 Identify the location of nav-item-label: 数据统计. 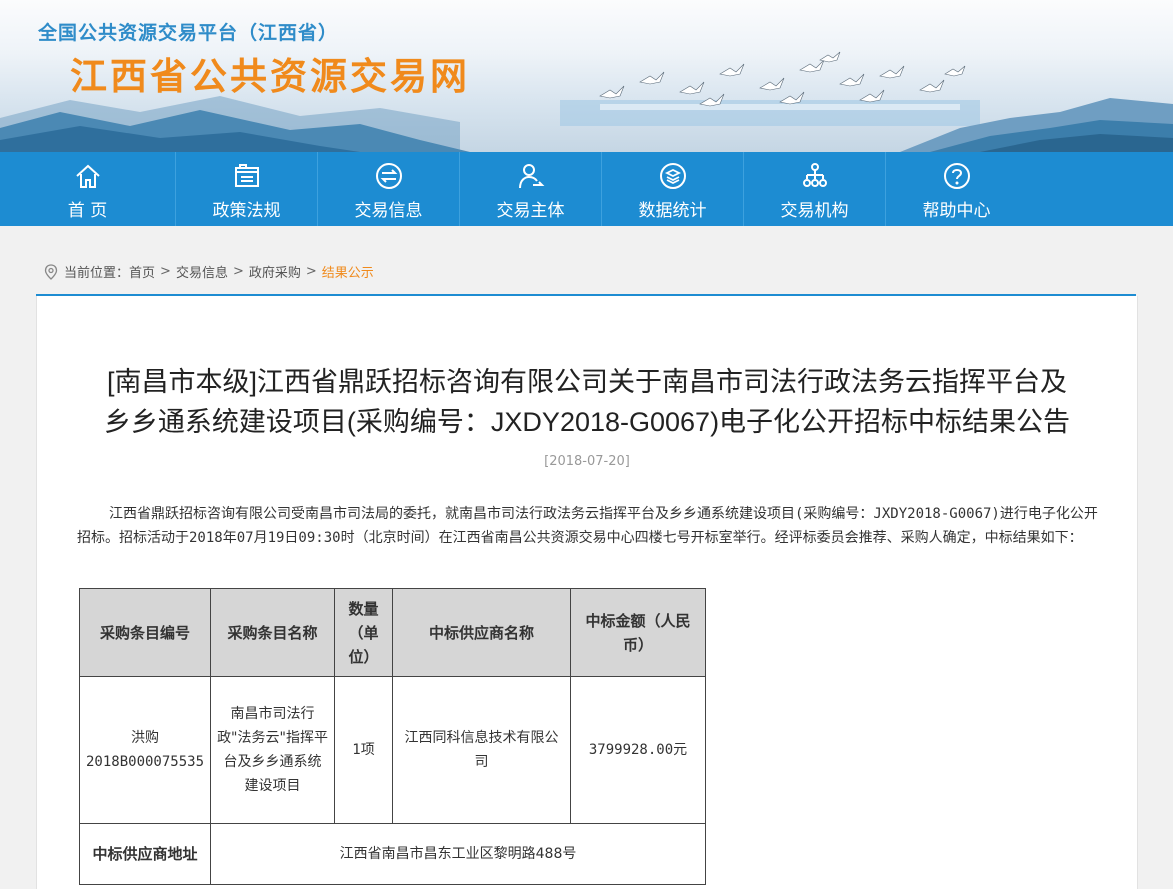
(672, 211).